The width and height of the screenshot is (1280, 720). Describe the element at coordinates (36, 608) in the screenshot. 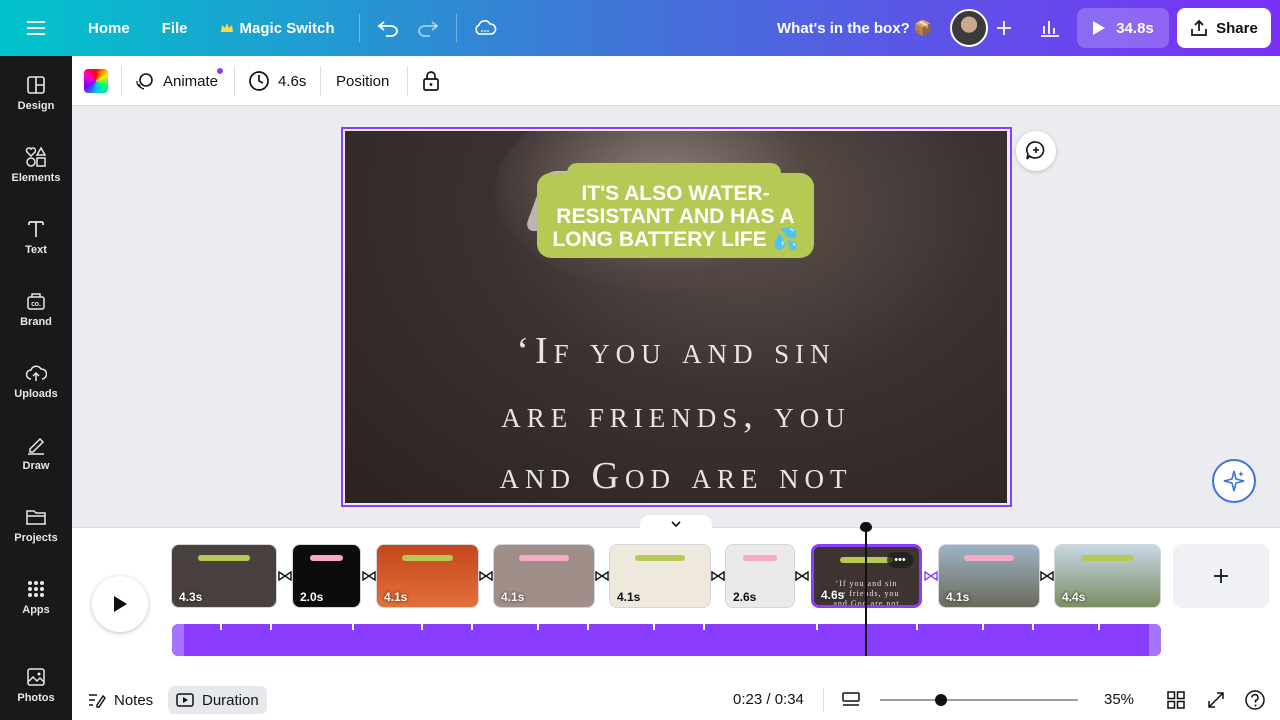

I see `sidebar-item-apps: Apps` at that location.